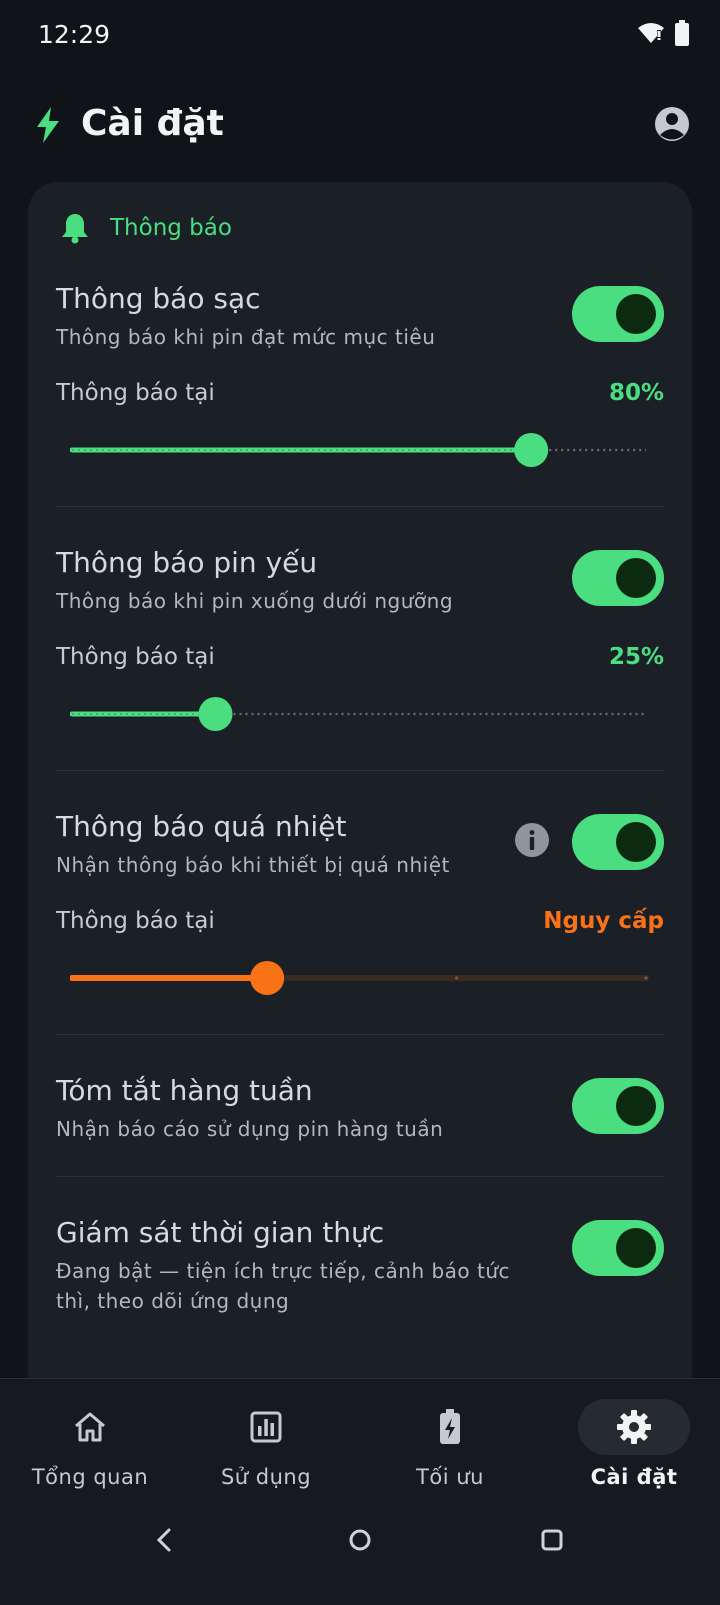 This screenshot has width=720, height=1605. Describe the element at coordinates (636, 393) in the screenshot. I see `threshold-value: 80%` at that location.